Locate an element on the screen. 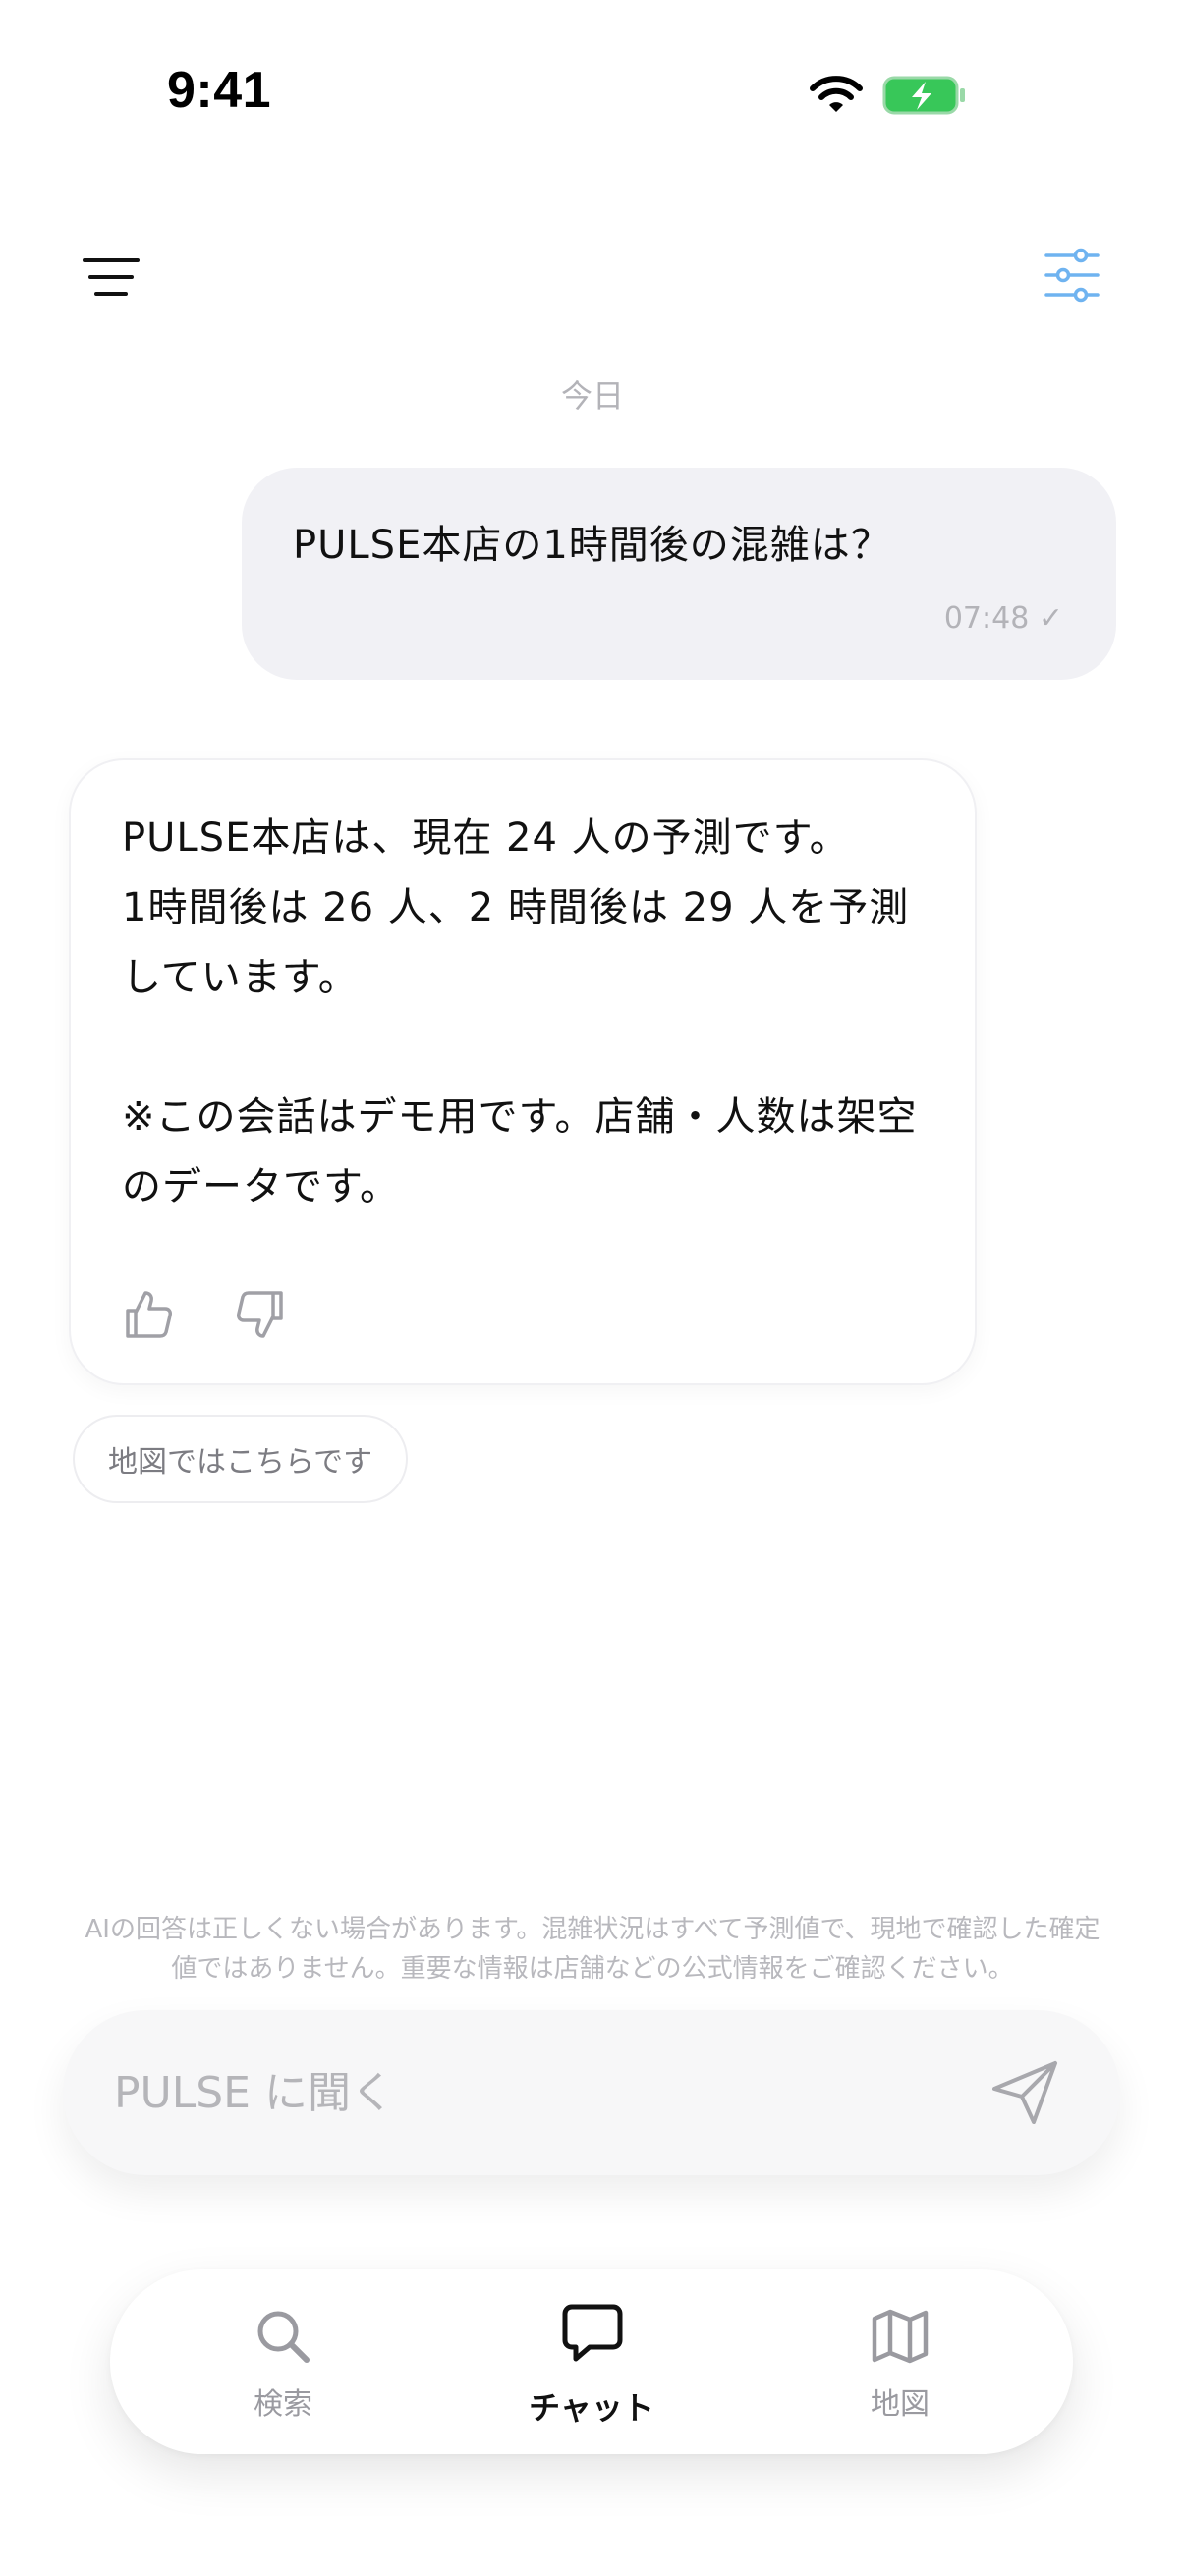 The height and width of the screenshot is (2576, 1185). ai-message-line: 1時間後は 26 人、2 時間後は 29 人を予測しています。 is located at coordinates (516, 942).